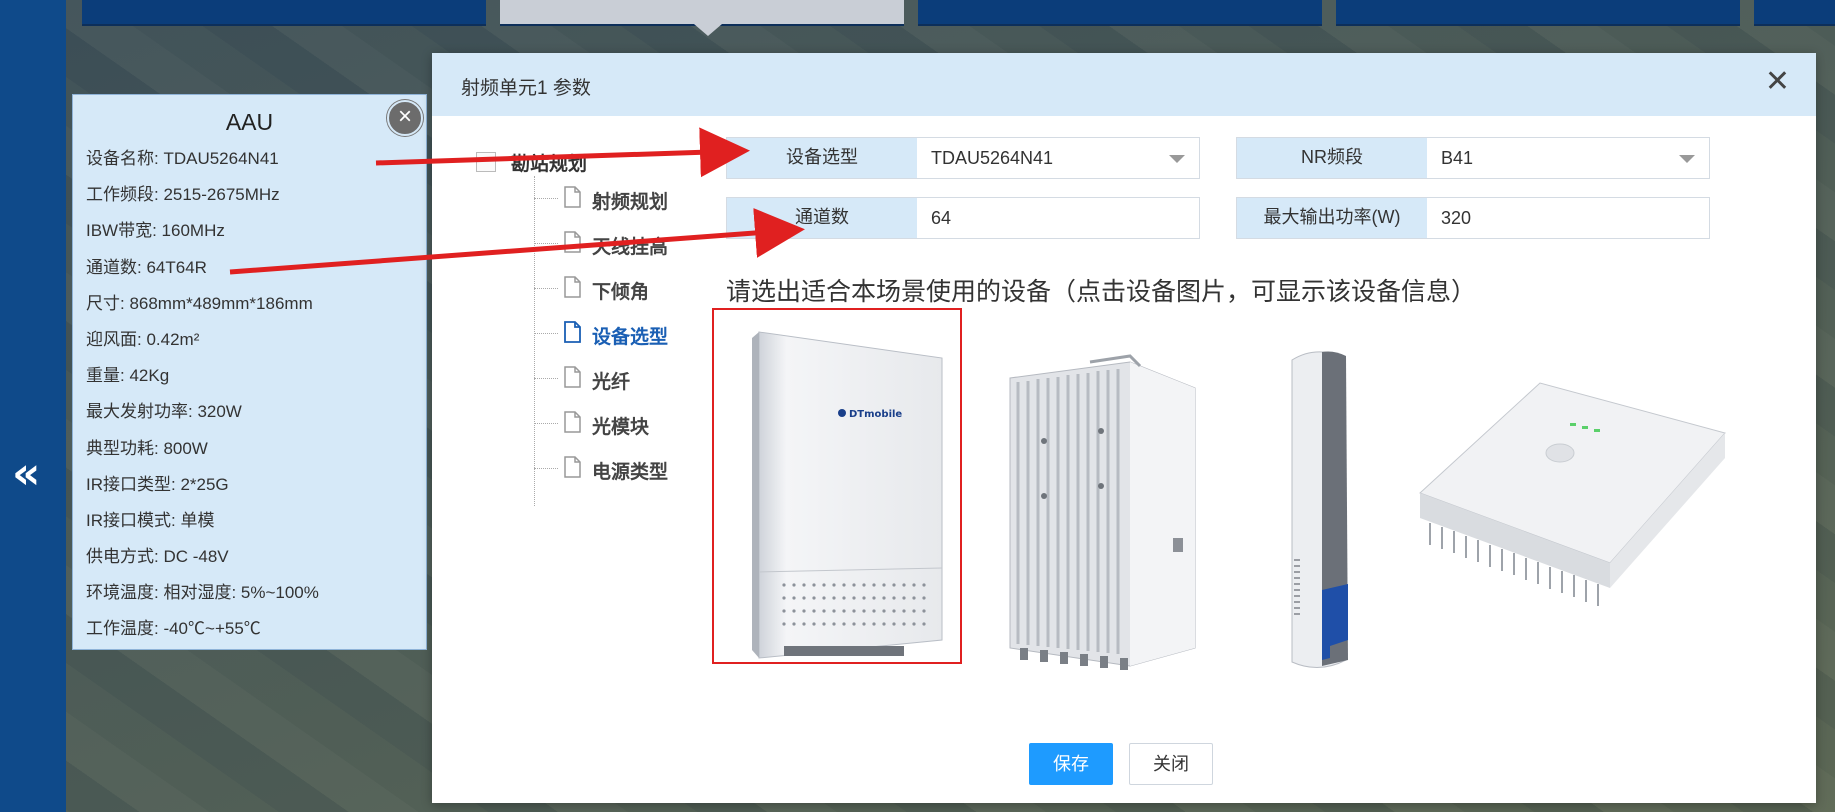 Image resolution: width=1835 pixels, height=812 pixels. I want to click on tree-root: 勘站规划, so click(596, 162).